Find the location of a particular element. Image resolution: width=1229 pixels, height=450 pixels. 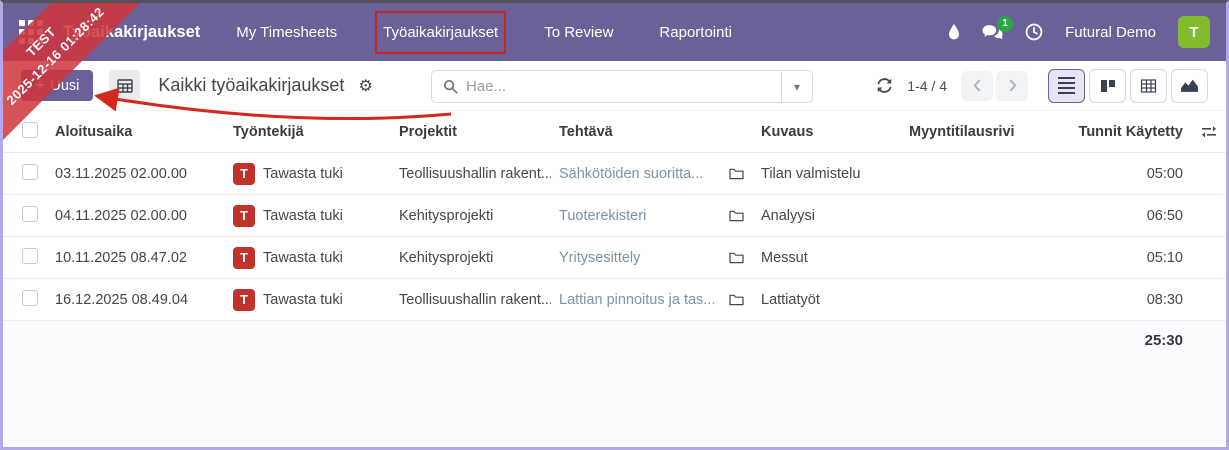

total-hours: 25:30 is located at coordinates (1163, 340).